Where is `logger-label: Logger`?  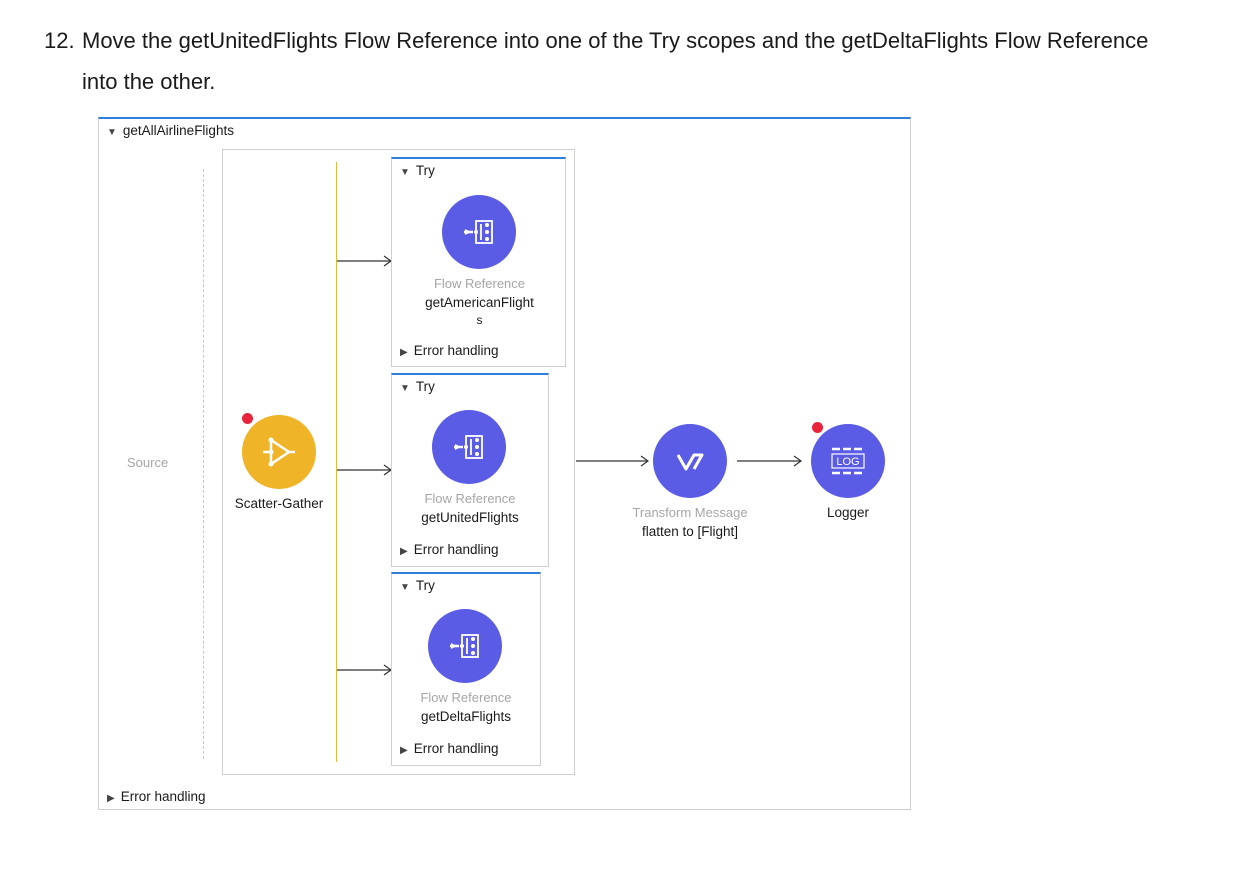 logger-label: Logger is located at coordinates (848, 512).